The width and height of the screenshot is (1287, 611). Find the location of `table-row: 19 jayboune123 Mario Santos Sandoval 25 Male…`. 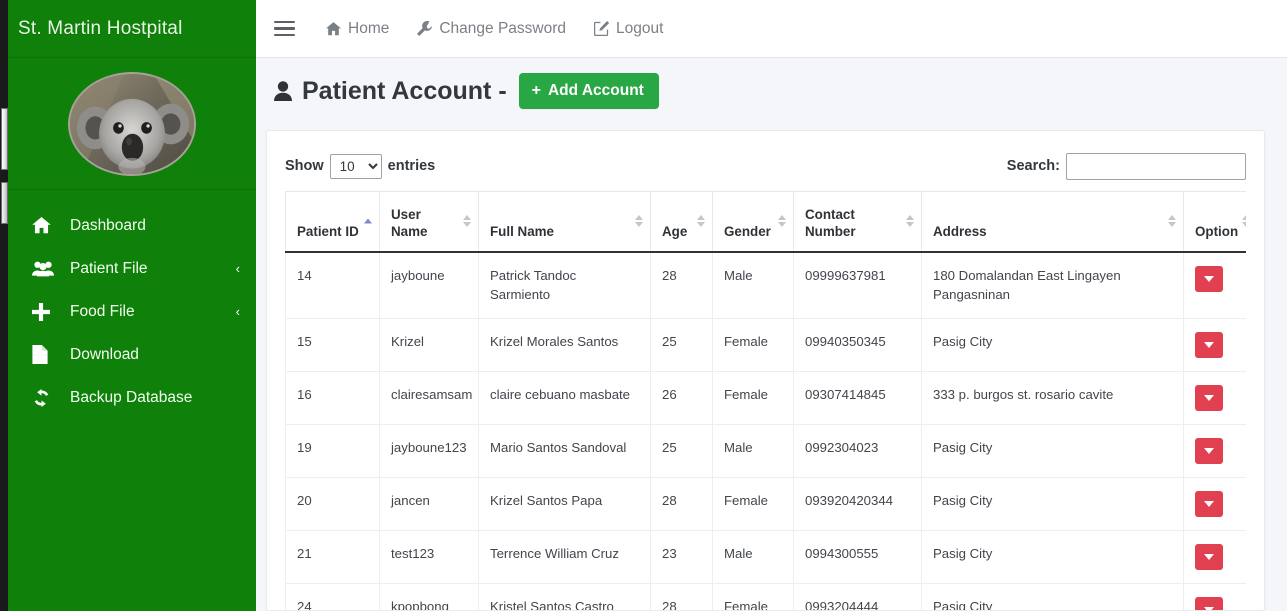

table-row: 19 jayboune123 Mario Santos Sandoval 25 Male… is located at coordinates (765, 451).